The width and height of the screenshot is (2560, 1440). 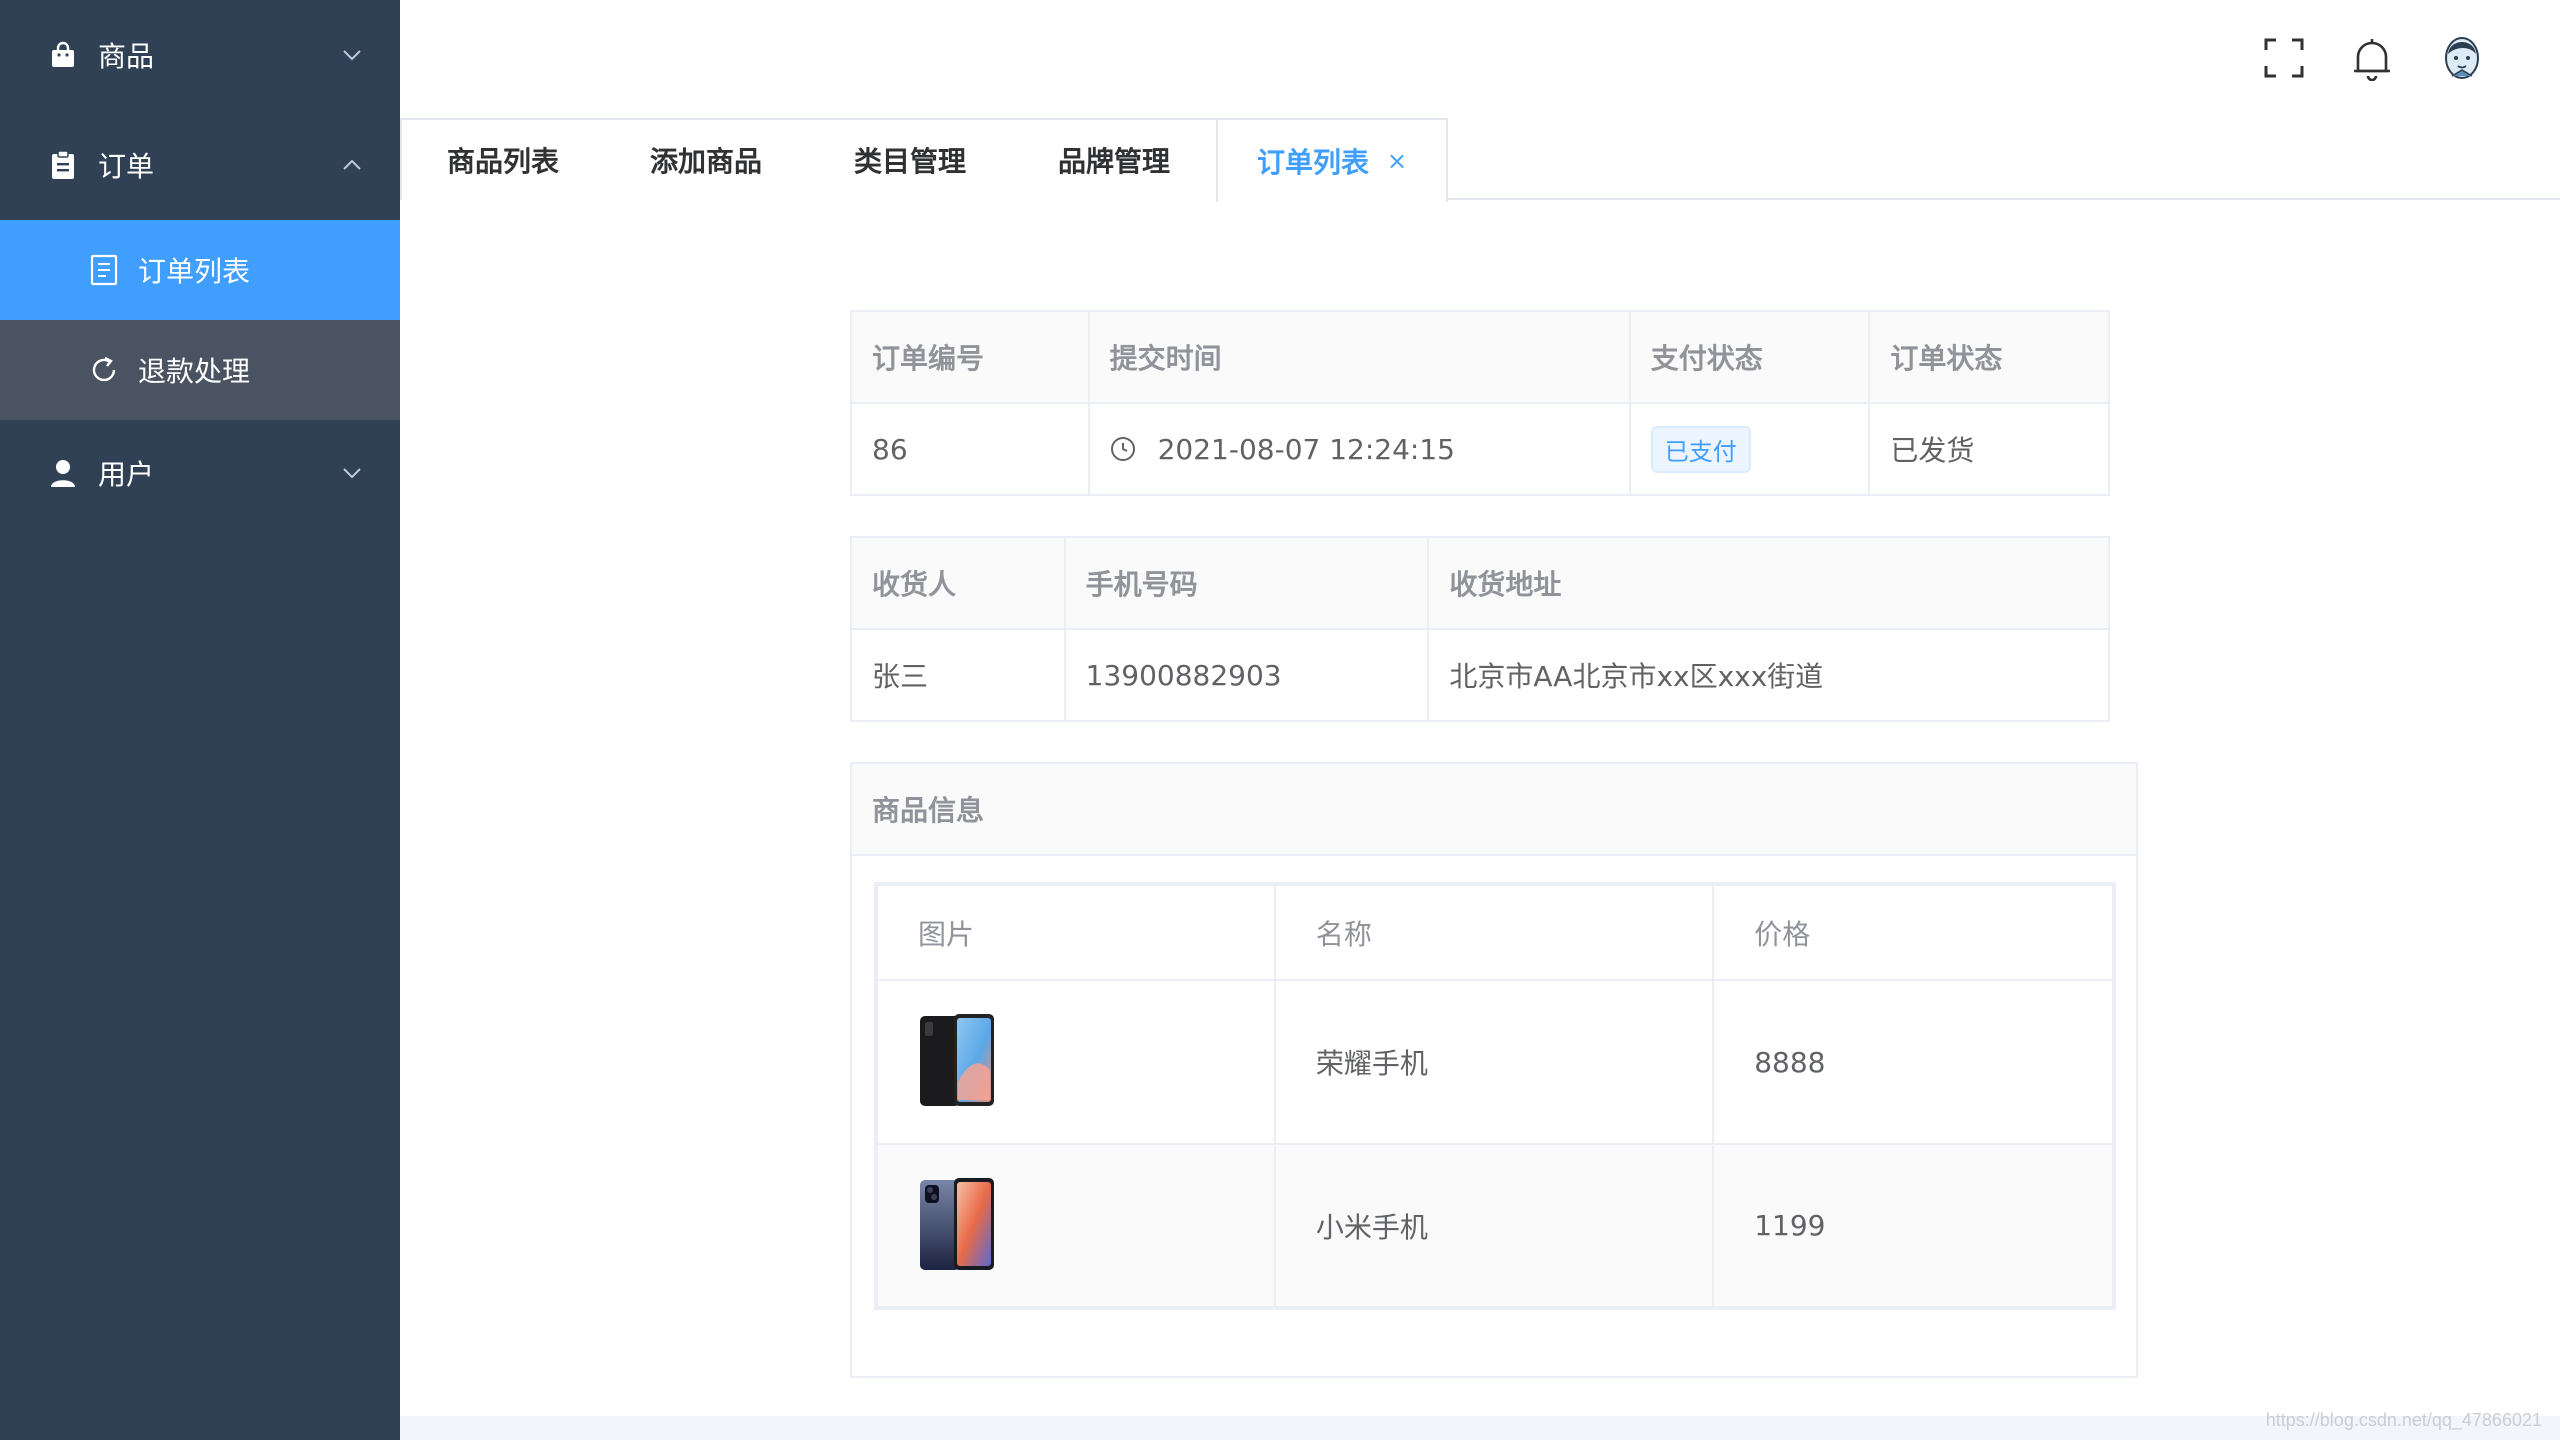 What do you see at coordinates (2403, 1420) in the screenshot?
I see `watermark: https://blog.csdn.net/qq_47866021` at bounding box center [2403, 1420].